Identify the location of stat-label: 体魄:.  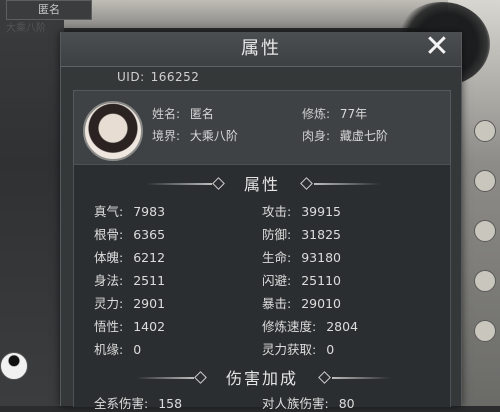
(109, 257).